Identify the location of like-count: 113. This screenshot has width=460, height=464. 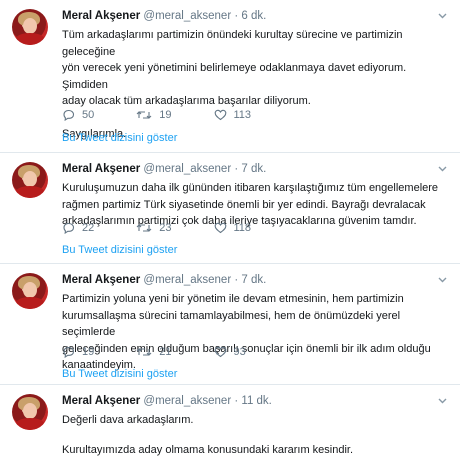
(242, 115).